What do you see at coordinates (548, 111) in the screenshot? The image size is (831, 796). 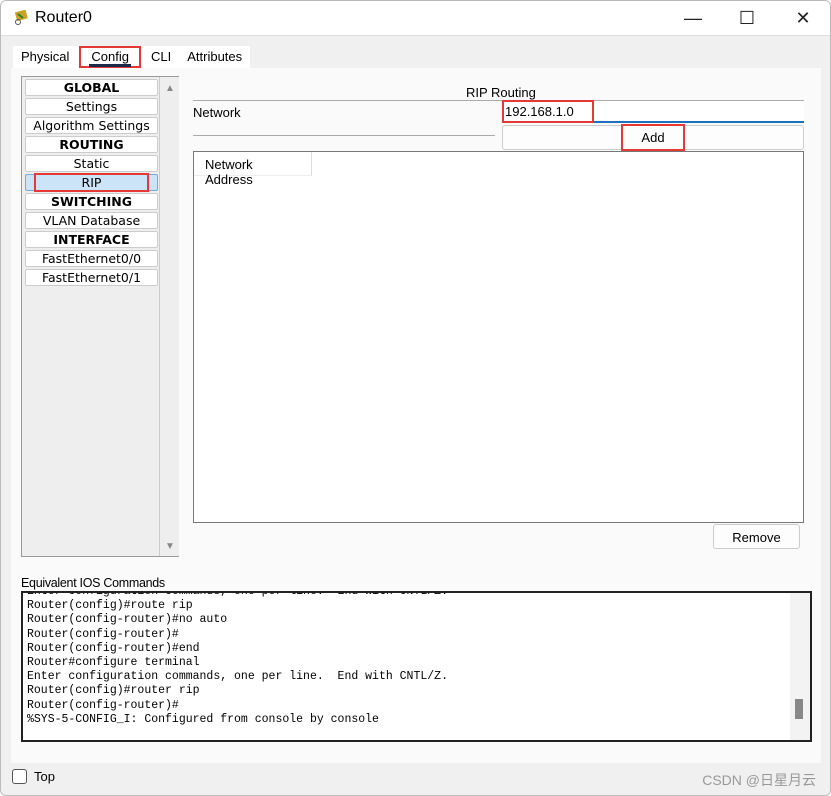 I see `network-input-value: 192.168.1.0` at bounding box center [548, 111].